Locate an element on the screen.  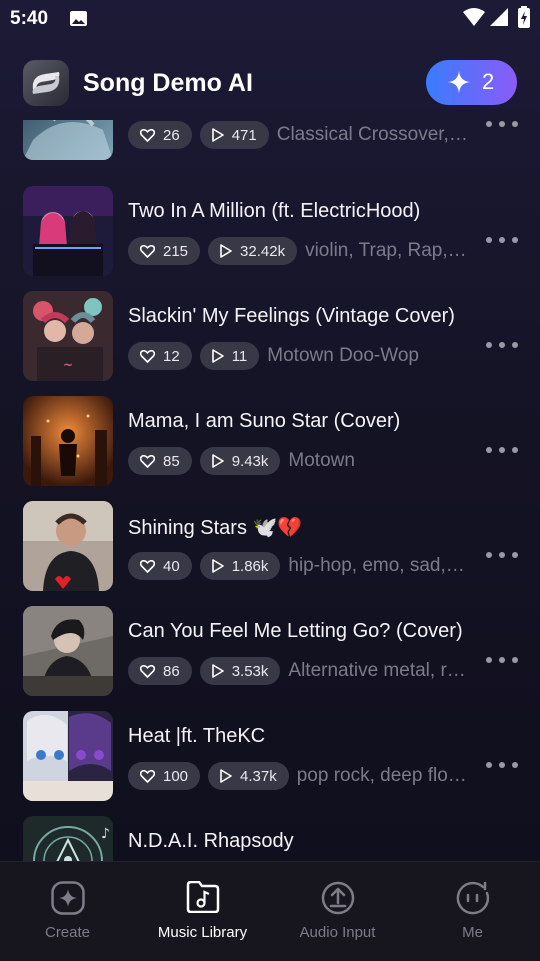
song-item: 26 471 Classical Crossover, Cinematic is located at coordinates (270, 147).